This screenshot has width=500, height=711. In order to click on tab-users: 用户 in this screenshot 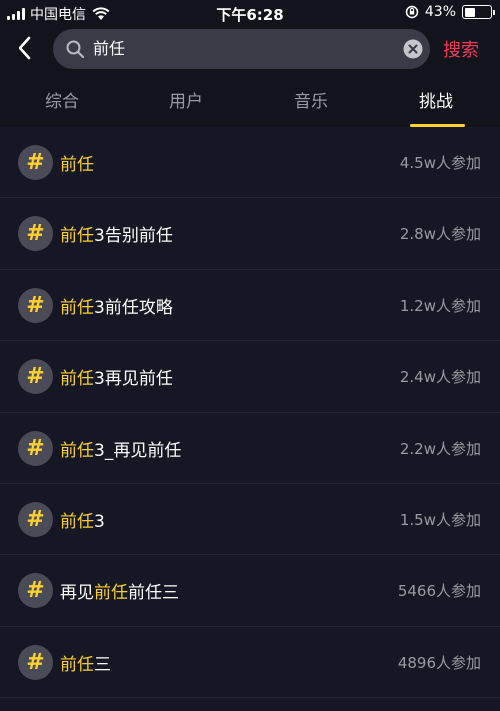, I will do `click(186, 99)`.